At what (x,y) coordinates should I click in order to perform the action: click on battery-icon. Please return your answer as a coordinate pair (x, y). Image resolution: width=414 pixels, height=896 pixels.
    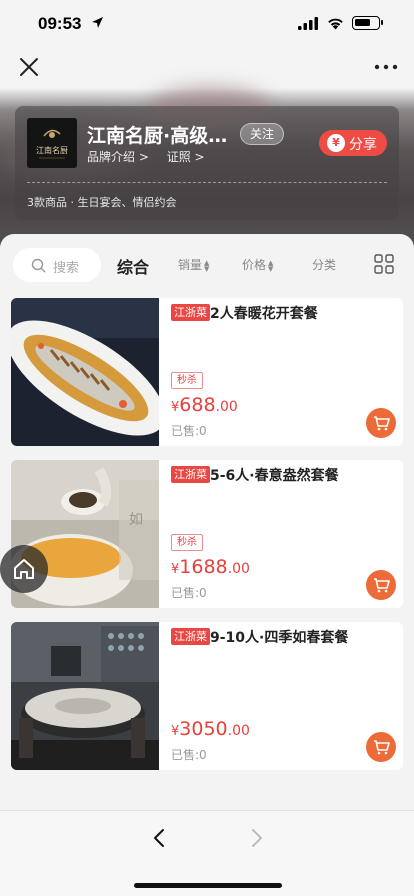
    Looking at the image, I should click on (367, 23).